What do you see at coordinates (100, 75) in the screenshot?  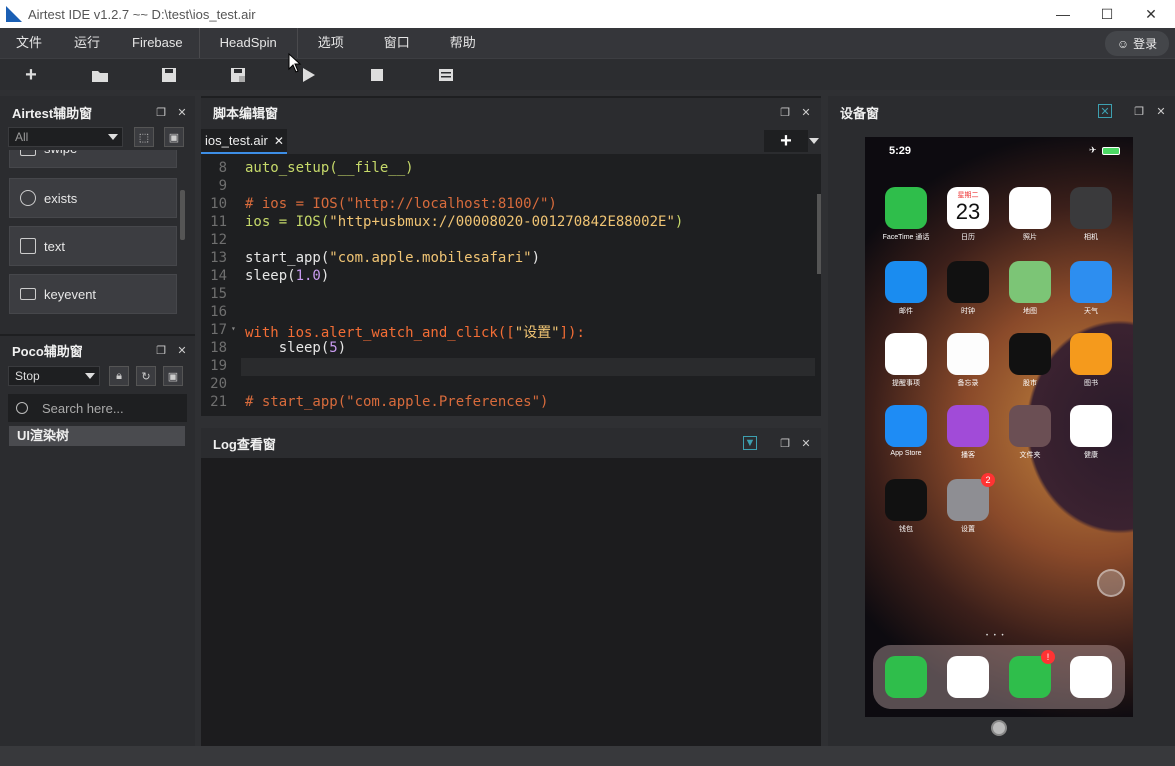 I see `open-folder-icon` at bounding box center [100, 75].